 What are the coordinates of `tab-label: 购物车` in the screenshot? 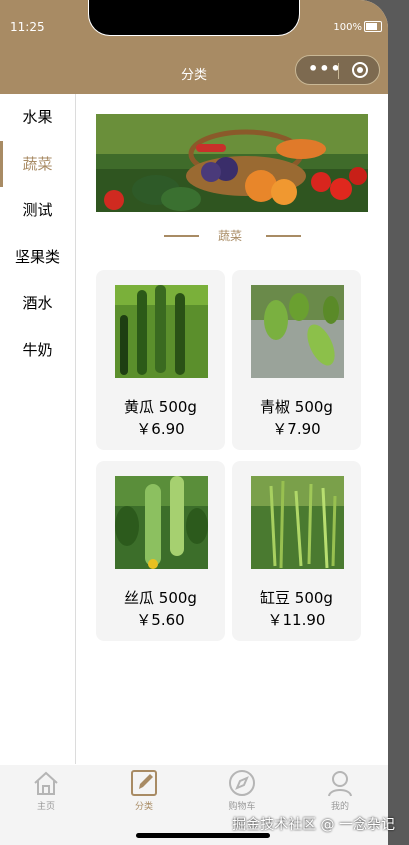 It's located at (242, 807).